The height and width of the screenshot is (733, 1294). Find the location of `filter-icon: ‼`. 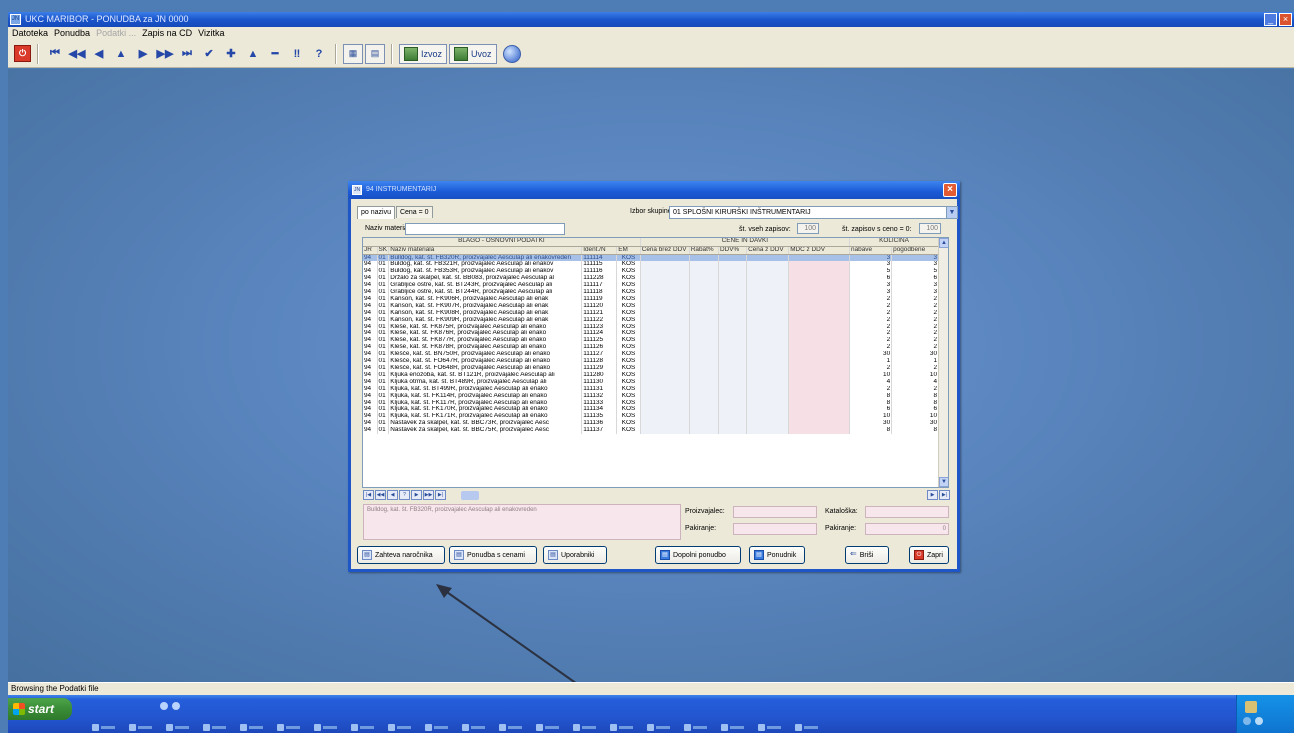

filter-icon: ‼ is located at coordinates (297, 54).